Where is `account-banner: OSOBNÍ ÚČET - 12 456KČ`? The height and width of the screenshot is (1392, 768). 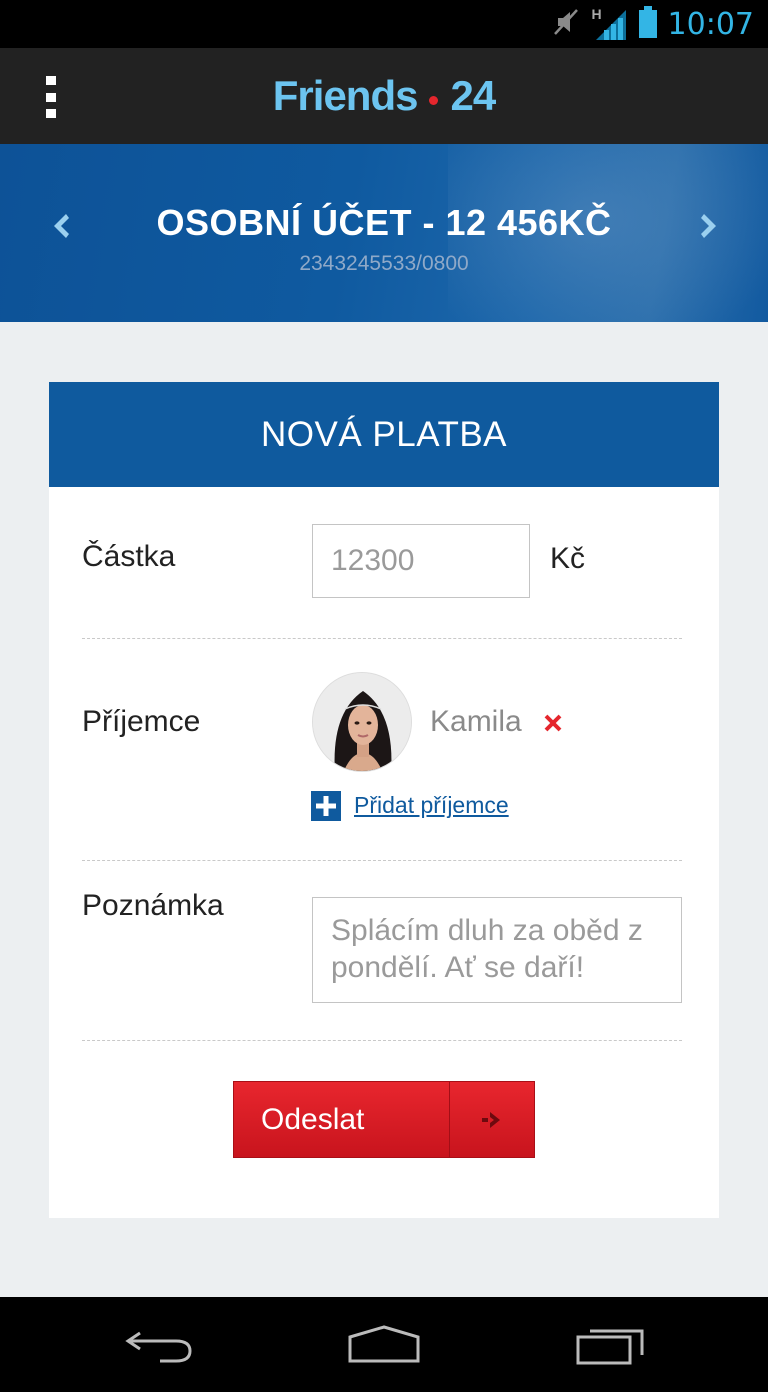 account-banner: OSOBNÍ ÚČET - 12 456KČ is located at coordinates (384, 233).